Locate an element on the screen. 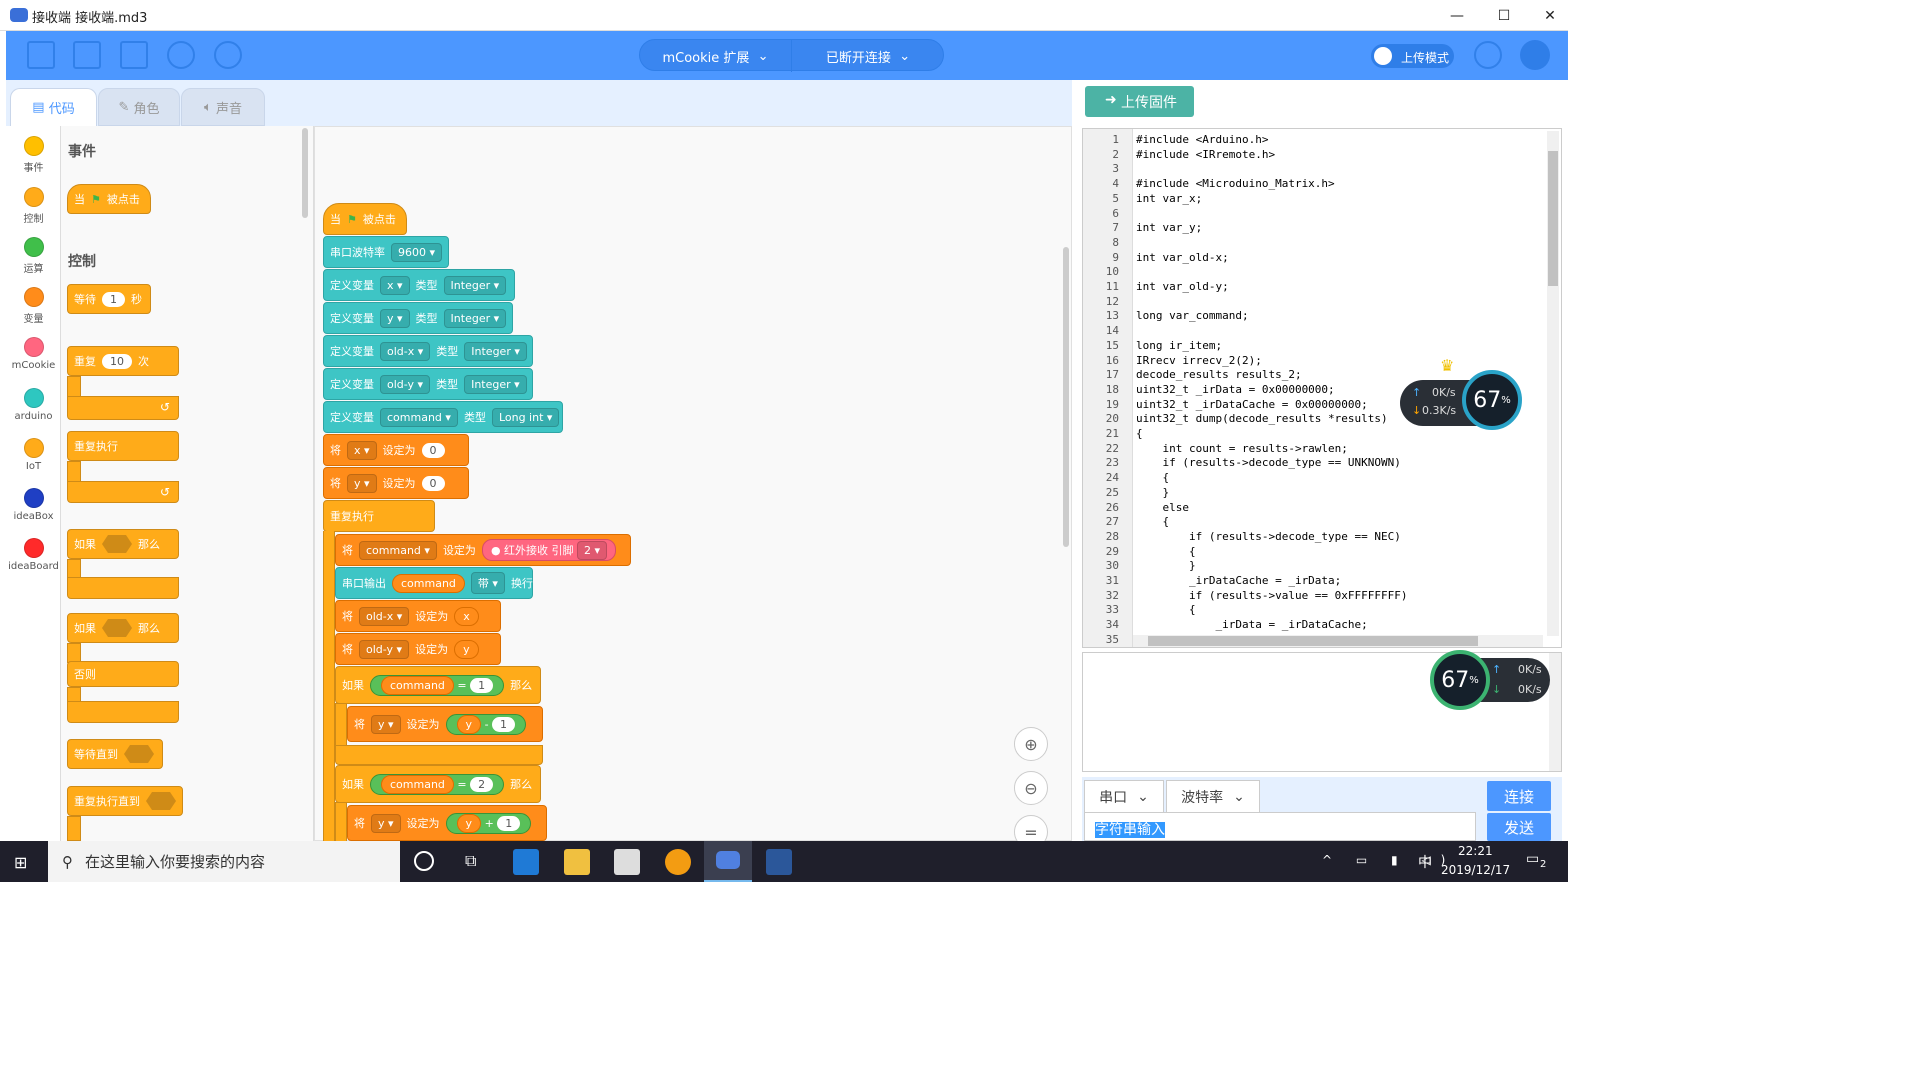 Image resolution: width=1920 pixels, height=1080 pixels. serial-scrollbar is located at coordinates (1555, 712).